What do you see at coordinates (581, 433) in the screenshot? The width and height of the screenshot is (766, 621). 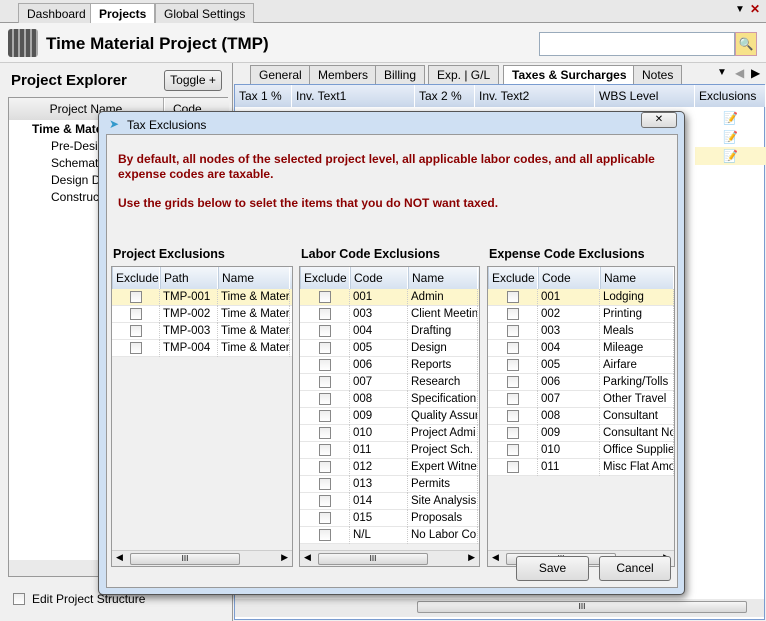 I see `table-row: 009 Consultant Nor` at bounding box center [581, 433].